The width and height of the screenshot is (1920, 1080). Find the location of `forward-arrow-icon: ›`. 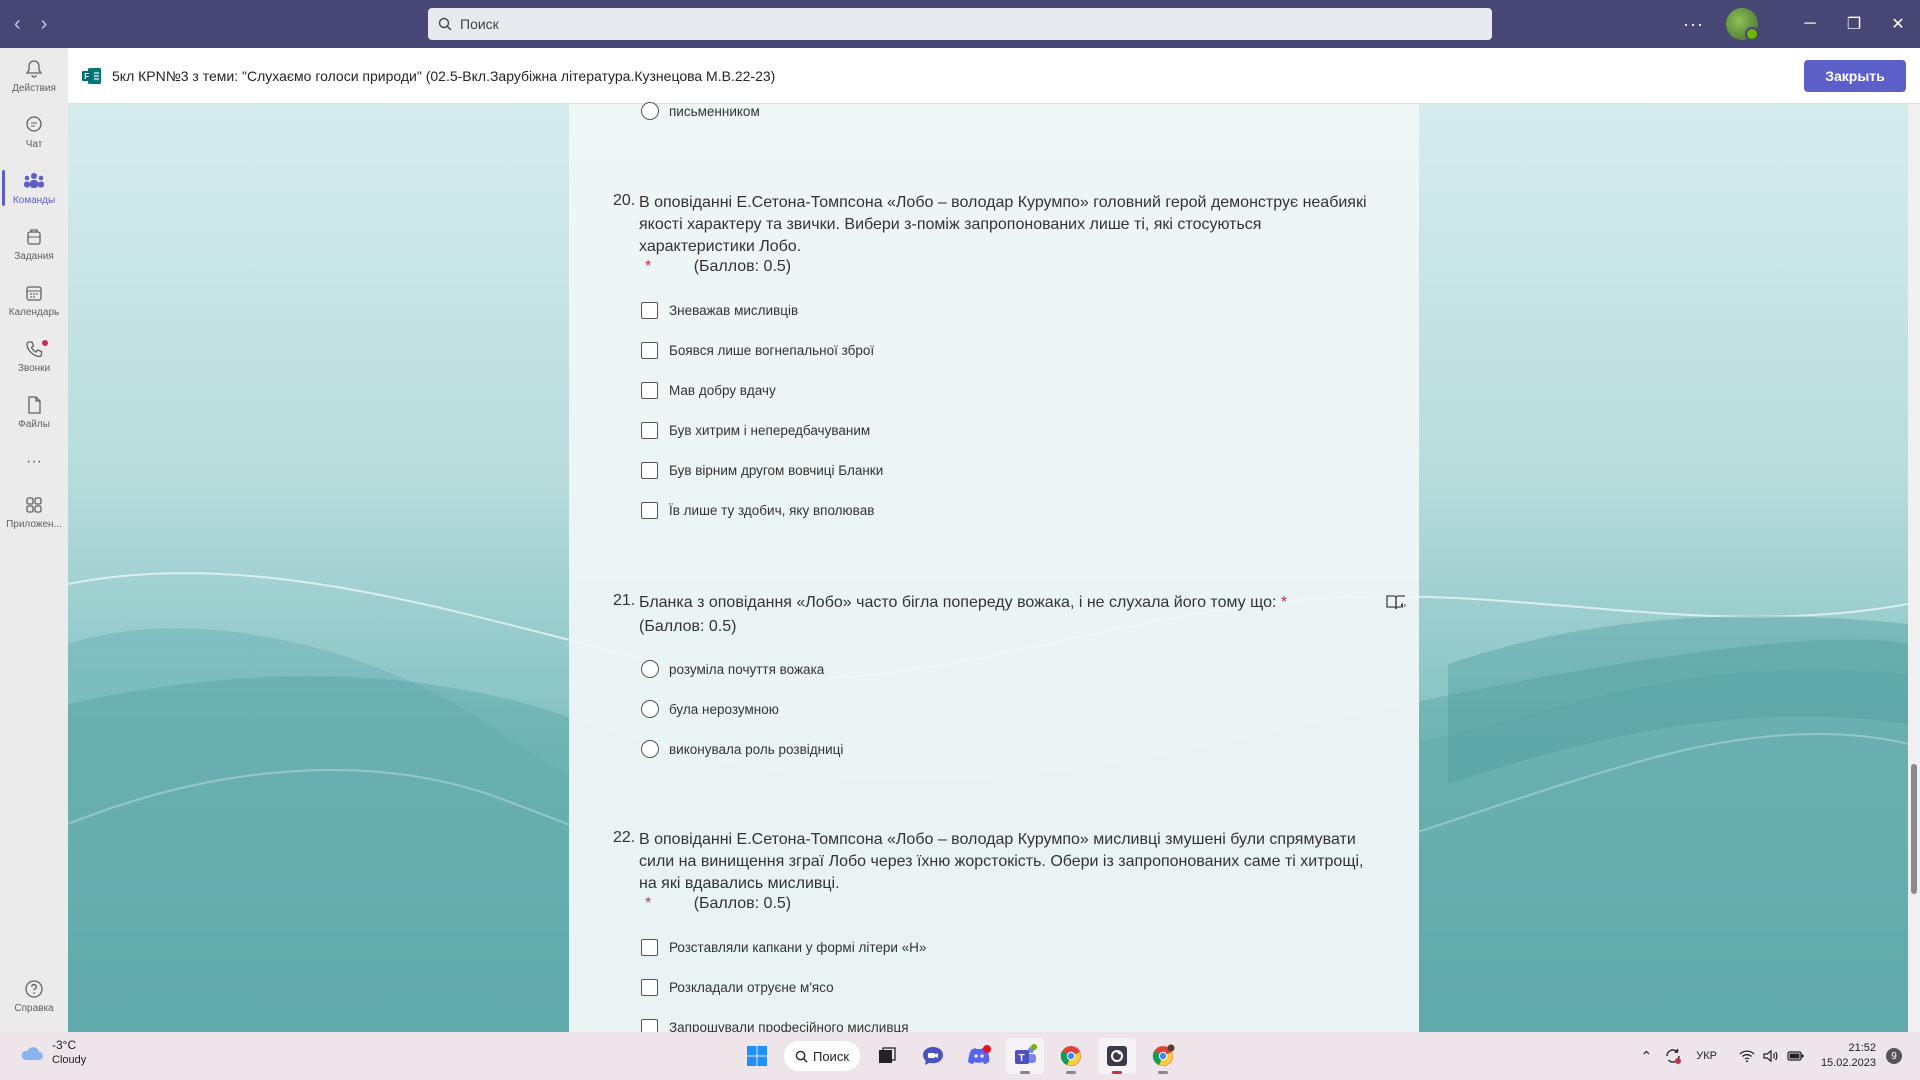

forward-arrow-icon: › is located at coordinates (44, 24).